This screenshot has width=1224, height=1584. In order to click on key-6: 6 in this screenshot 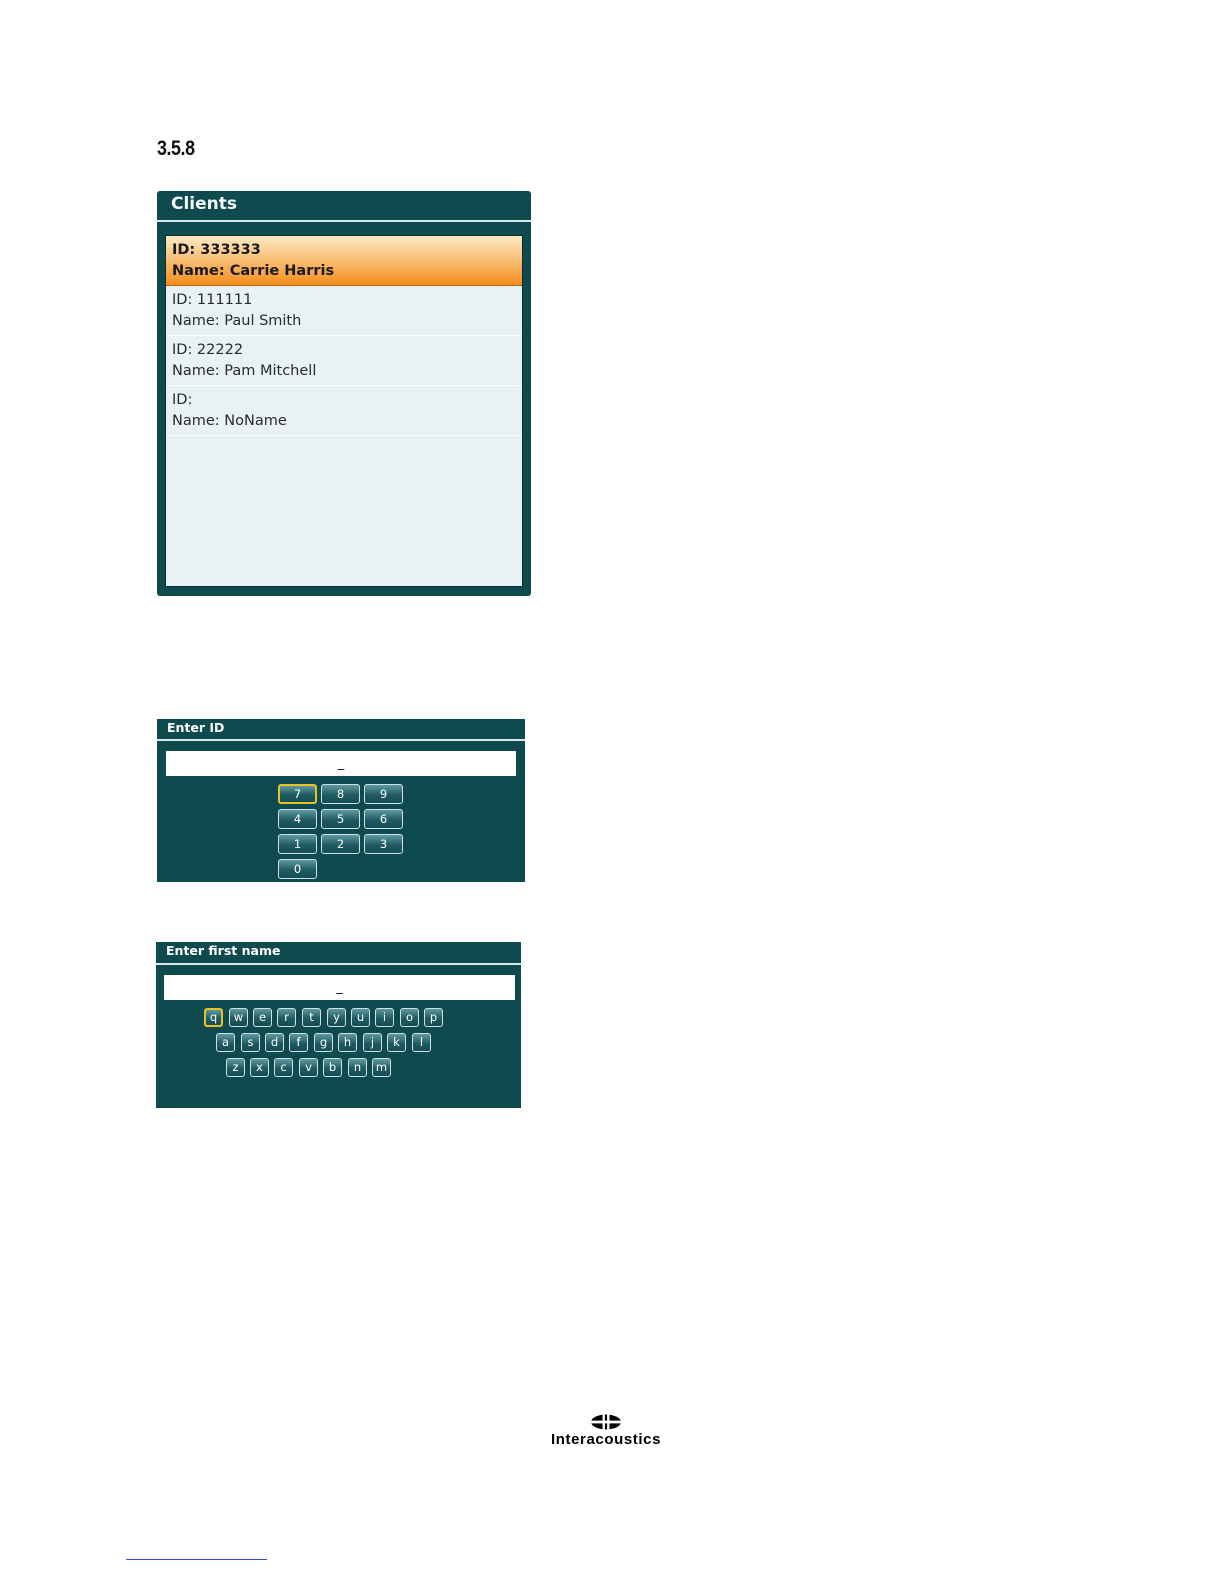, I will do `click(383, 819)`.